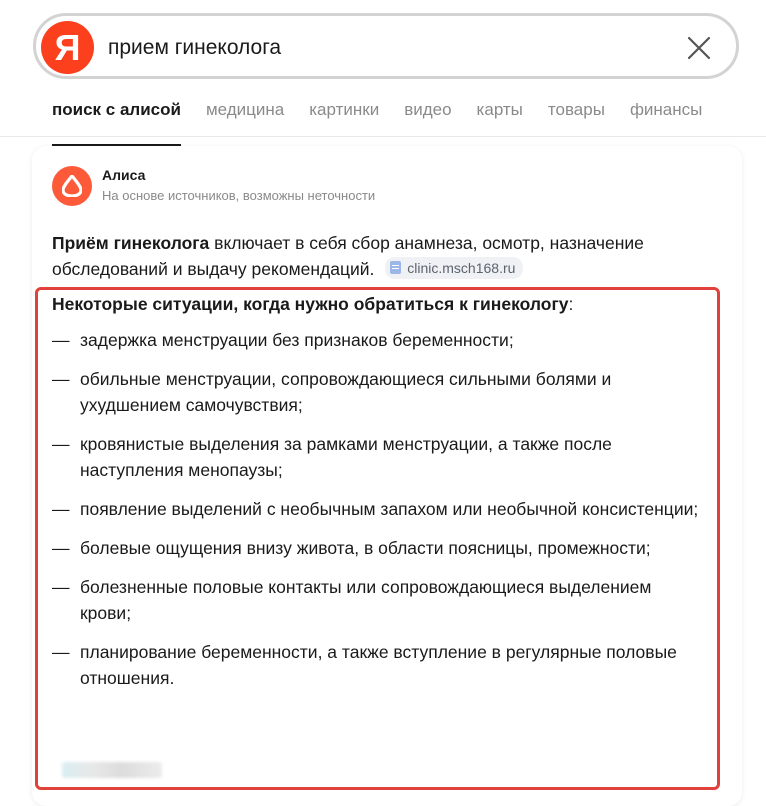 The height and width of the screenshot is (806, 766). I want to click on intro-bold: Приём гинеколога, so click(131, 243).